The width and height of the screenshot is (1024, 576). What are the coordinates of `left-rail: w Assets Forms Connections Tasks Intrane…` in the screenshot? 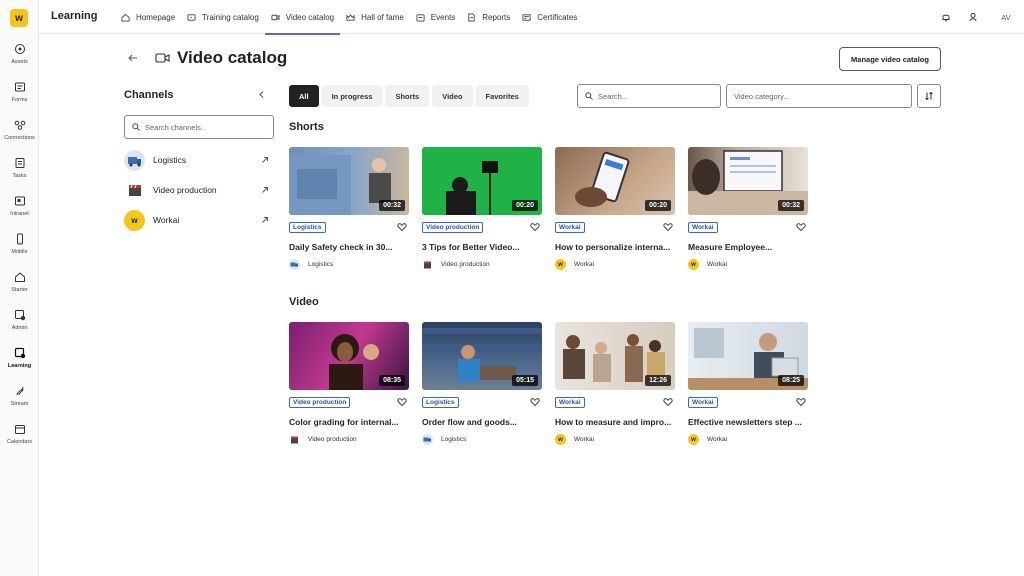 It's located at (19, 288).